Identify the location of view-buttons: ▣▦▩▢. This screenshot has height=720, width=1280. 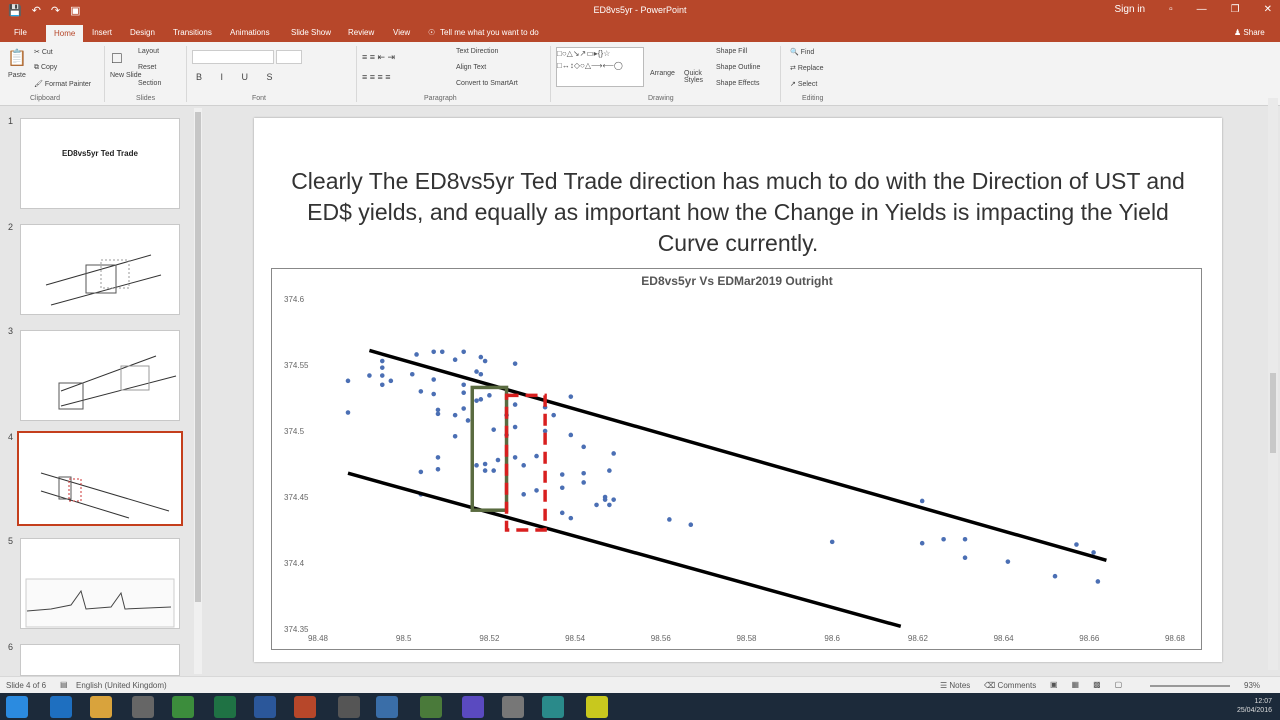
(1093, 684).